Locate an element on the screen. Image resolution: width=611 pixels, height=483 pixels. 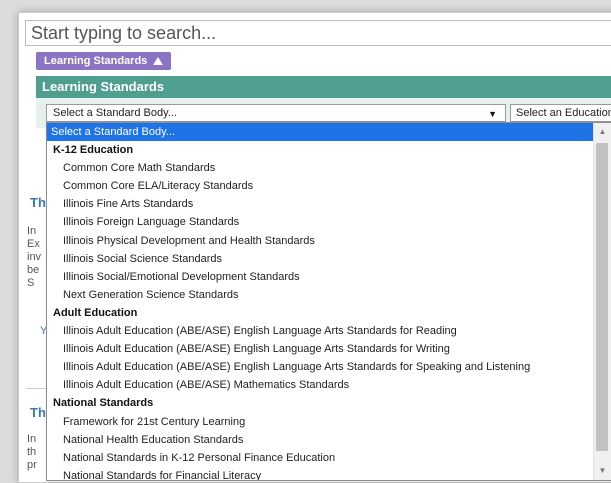
chevron-down-icon: ▼ is located at coordinates (602, 471).